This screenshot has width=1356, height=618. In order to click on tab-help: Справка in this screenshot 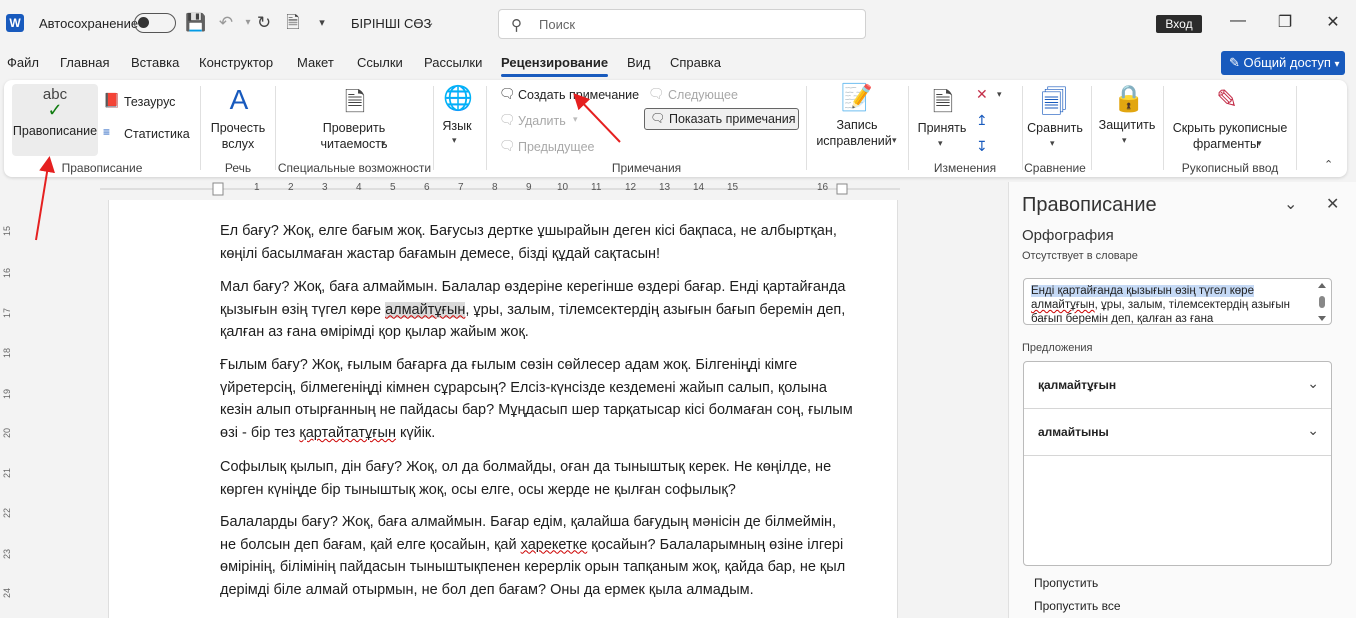, I will do `click(695, 62)`.